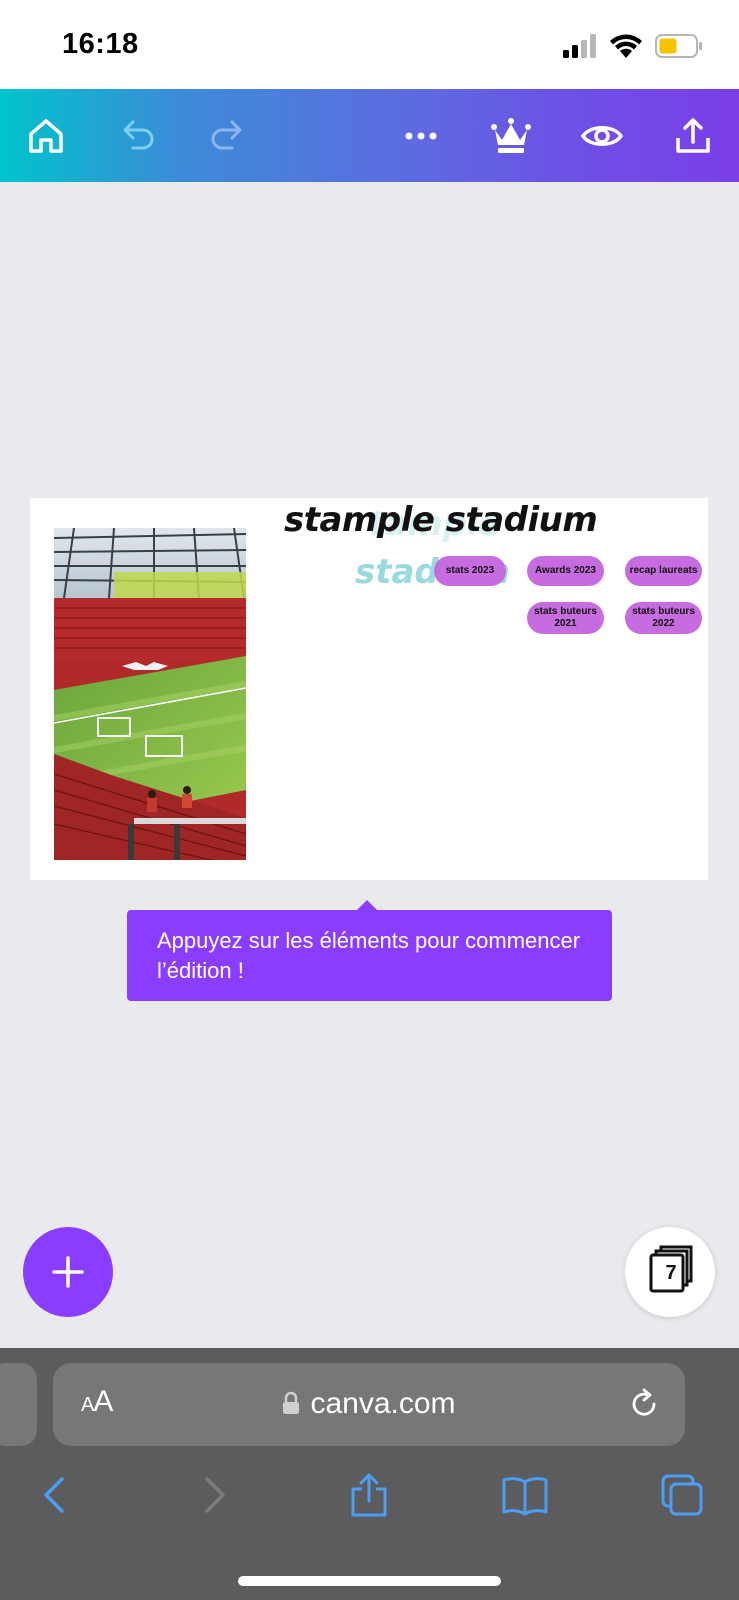  I want to click on book-icon, so click(525, 1496).